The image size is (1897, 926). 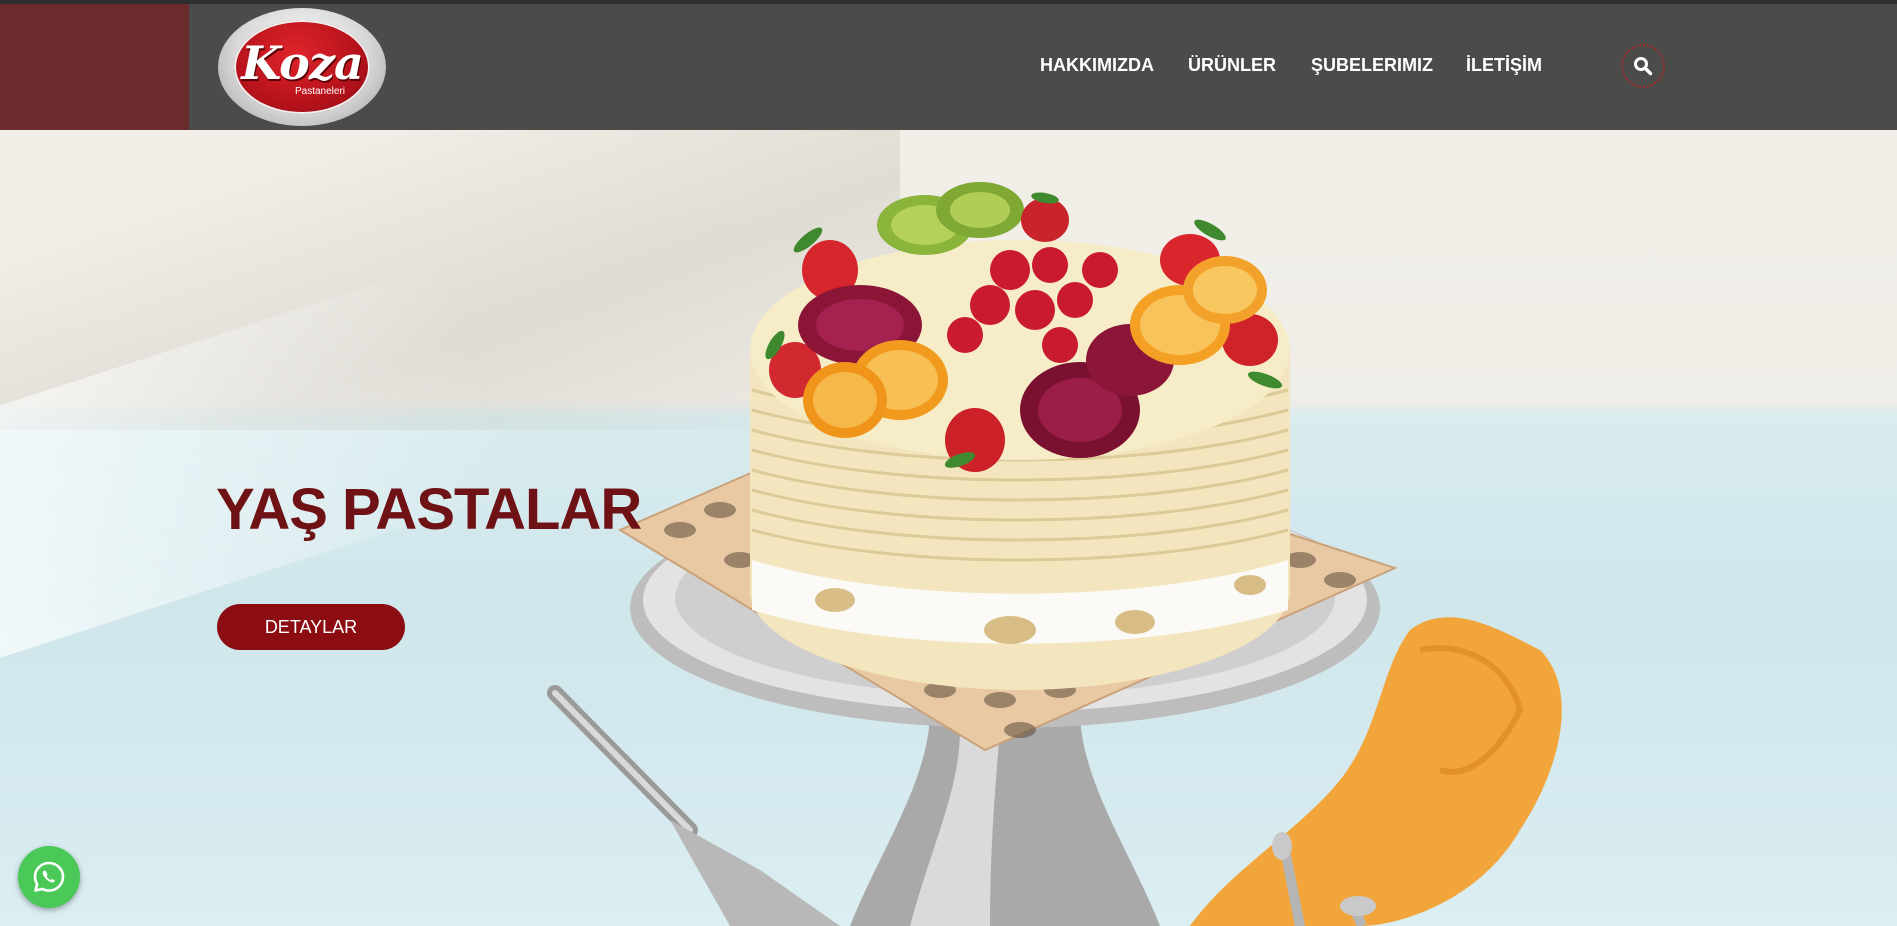 I want to click on logo-badge: Koza Pastaneleri, so click(x=302, y=67).